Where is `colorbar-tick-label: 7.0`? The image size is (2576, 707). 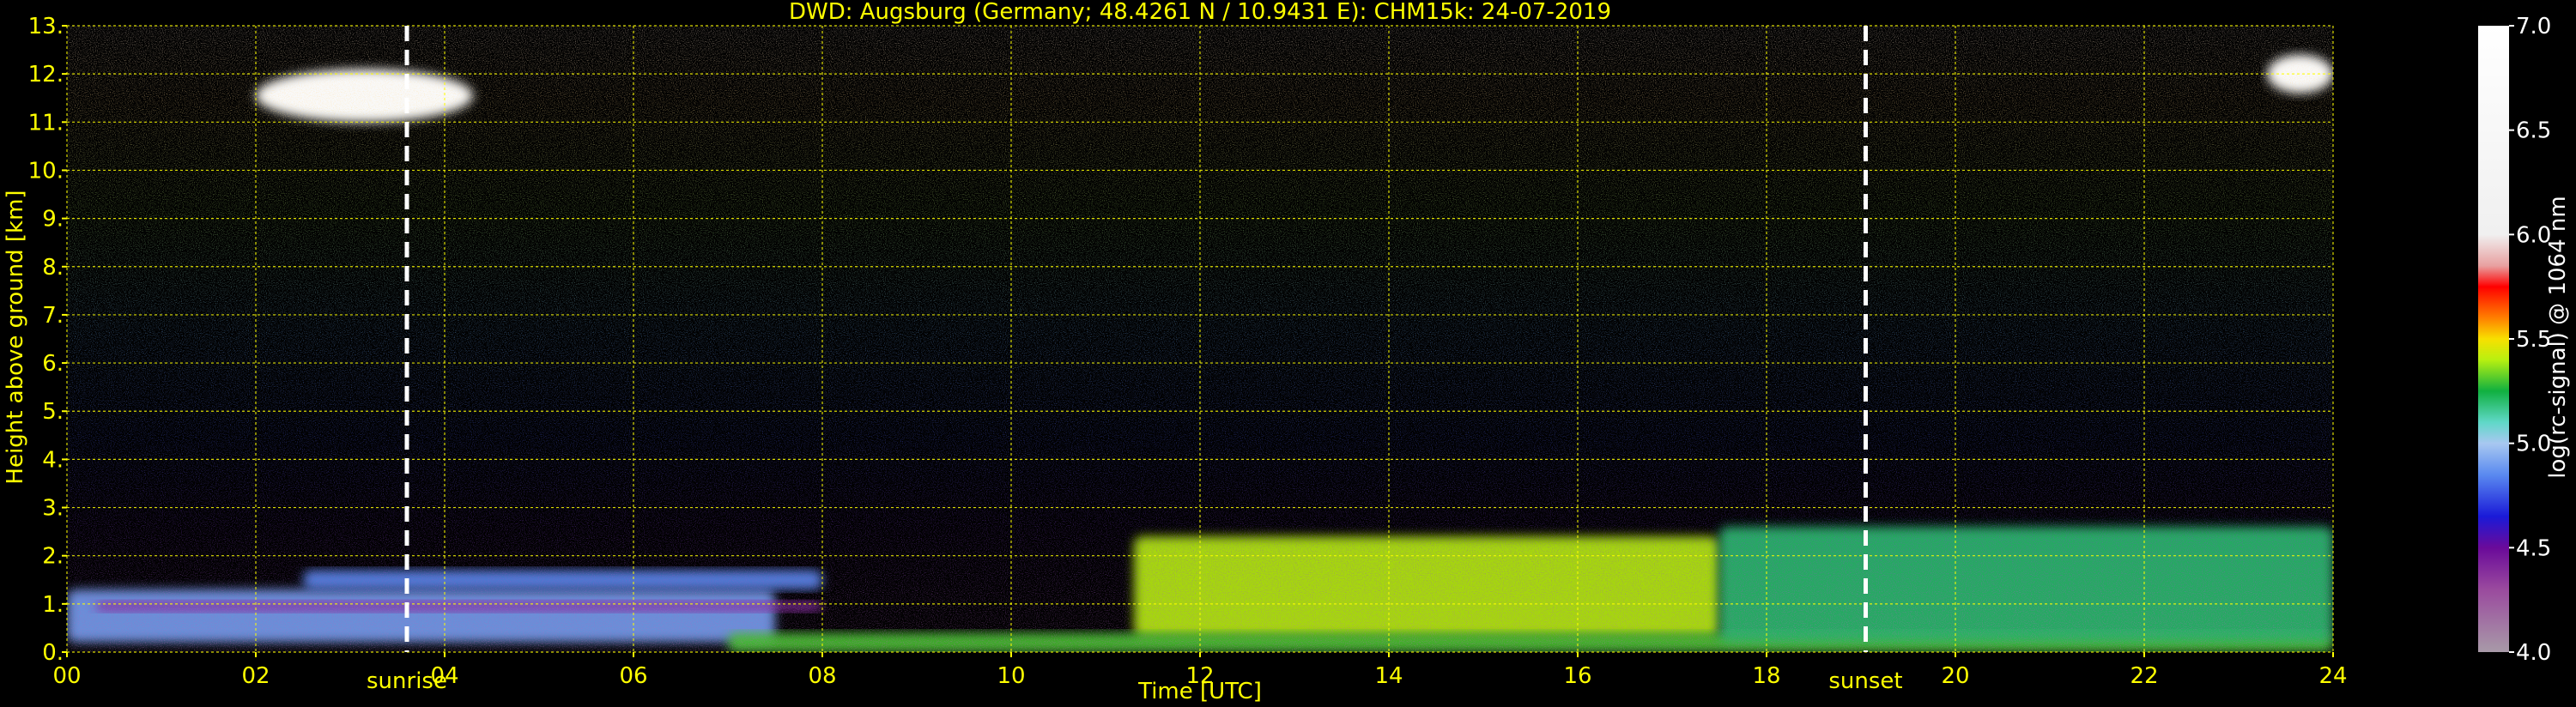 colorbar-tick-label: 7.0 is located at coordinates (2533, 26).